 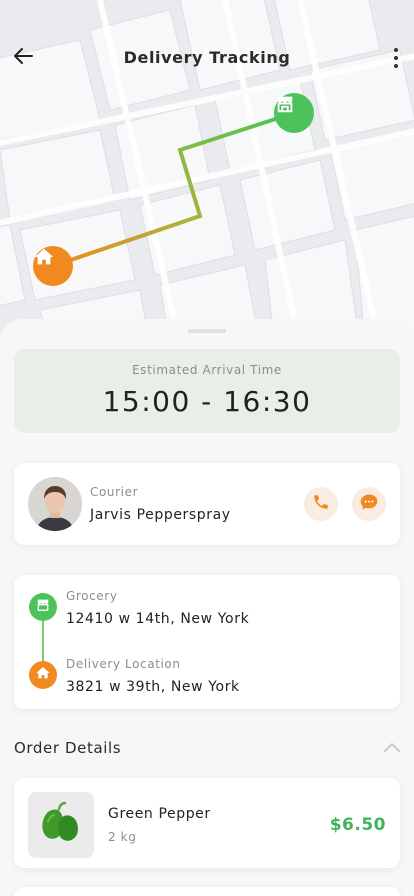 I want to click on chat-icon, so click(x=369, y=504).